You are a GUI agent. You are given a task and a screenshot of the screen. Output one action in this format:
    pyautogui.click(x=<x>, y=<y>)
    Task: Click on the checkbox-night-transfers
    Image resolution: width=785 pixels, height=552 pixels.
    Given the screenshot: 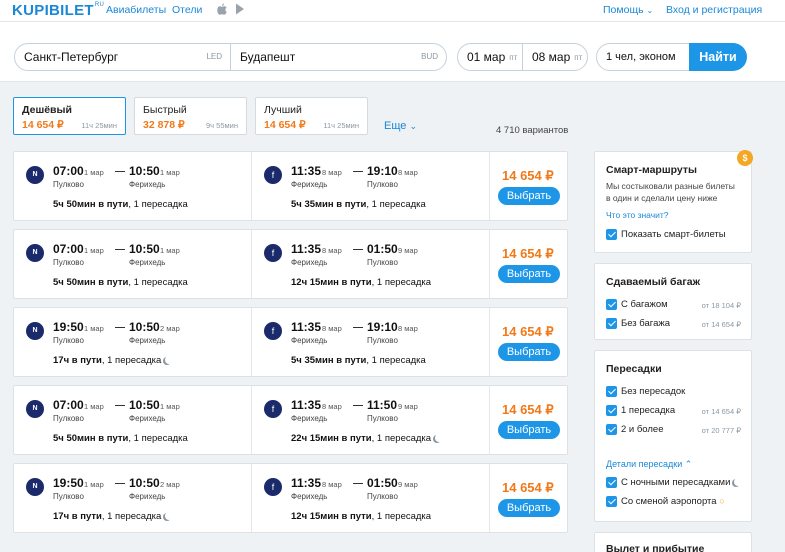 What is the action you would take?
    pyautogui.click(x=611, y=482)
    